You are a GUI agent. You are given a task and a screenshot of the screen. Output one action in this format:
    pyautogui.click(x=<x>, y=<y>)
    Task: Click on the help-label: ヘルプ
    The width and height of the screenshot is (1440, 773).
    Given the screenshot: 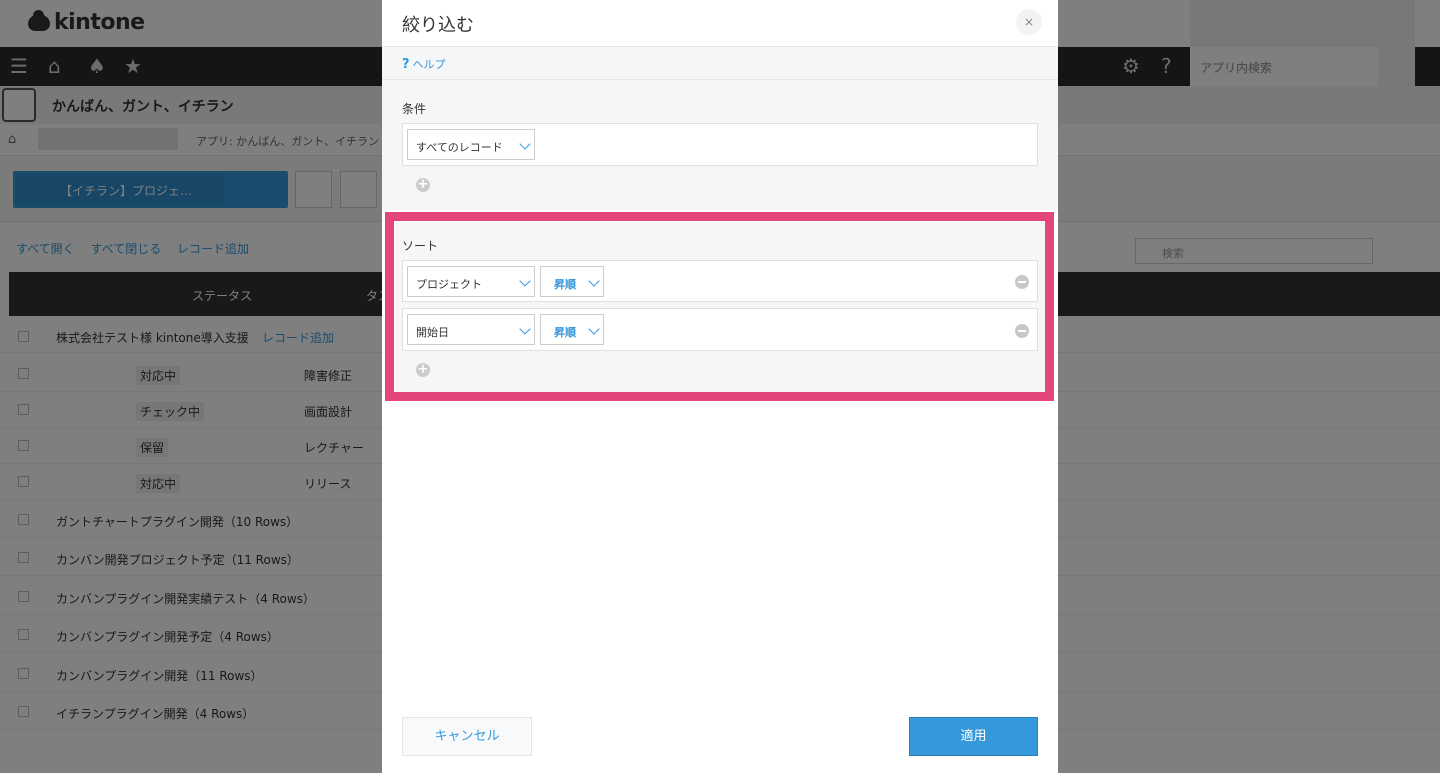 What is the action you would take?
    pyautogui.click(x=429, y=64)
    